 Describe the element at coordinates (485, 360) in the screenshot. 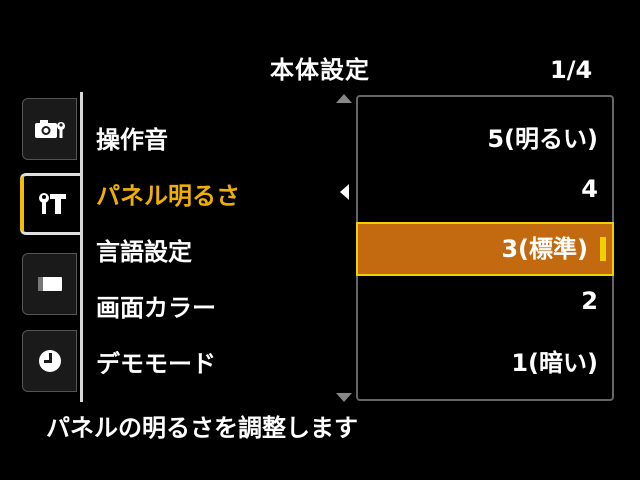

I see `option-1-dark: 1(暗い)` at that location.